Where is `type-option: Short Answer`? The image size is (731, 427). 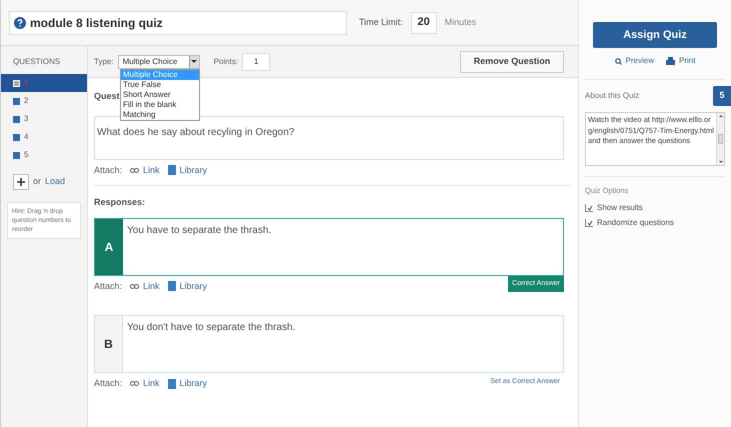
type-option: Short Answer is located at coordinates (160, 95).